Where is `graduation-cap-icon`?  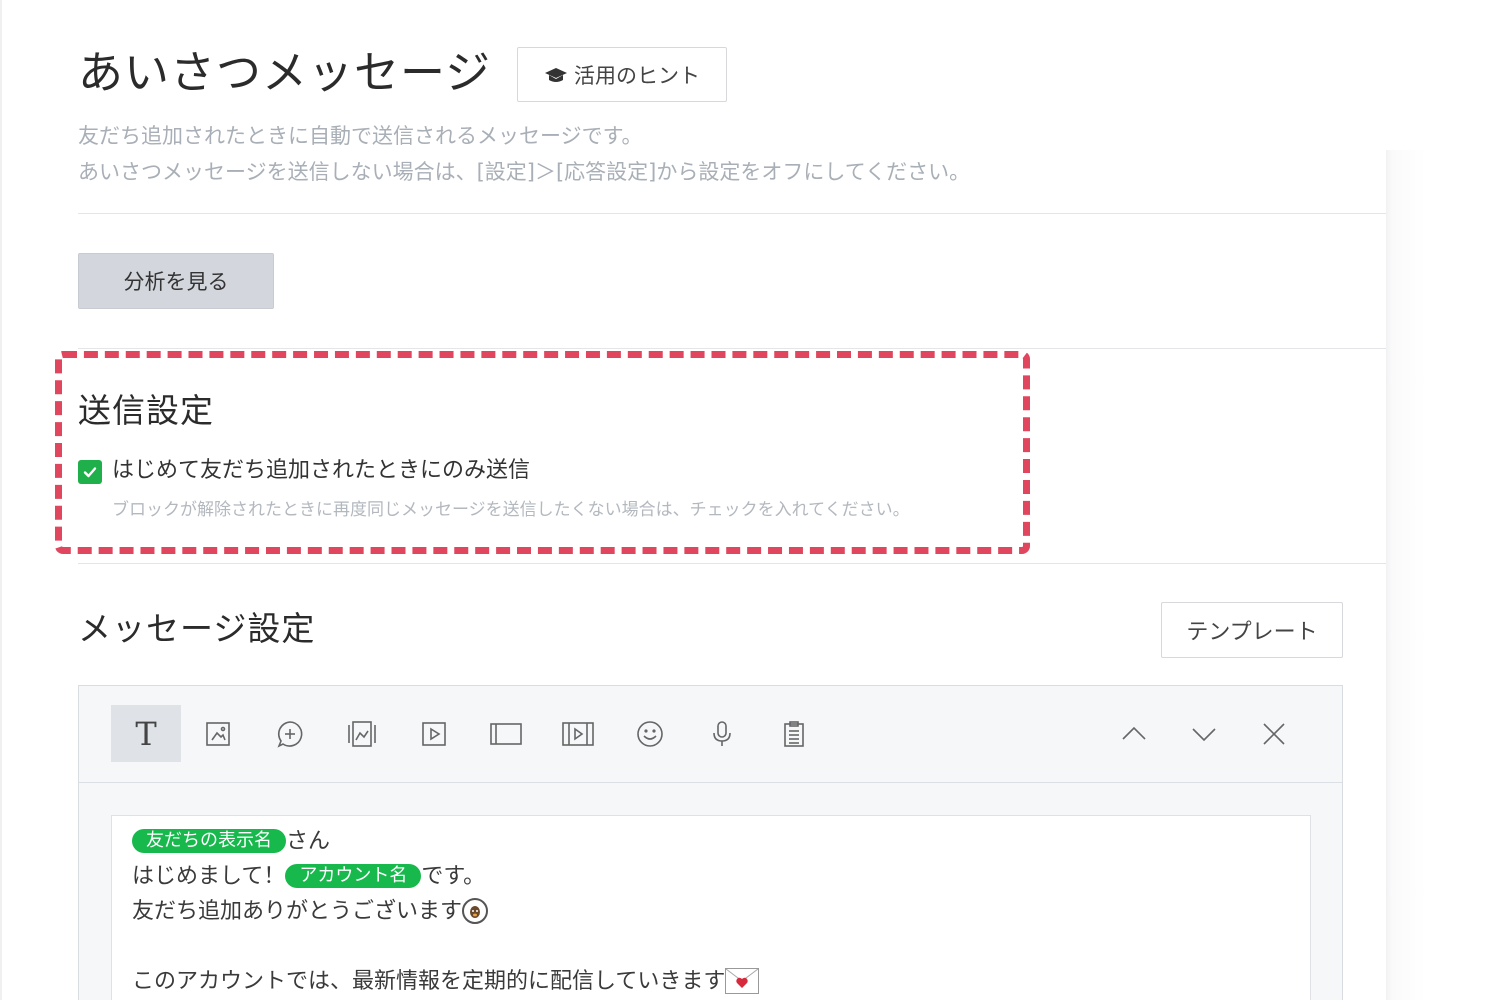 graduation-cap-icon is located at coordinates (556, 74).